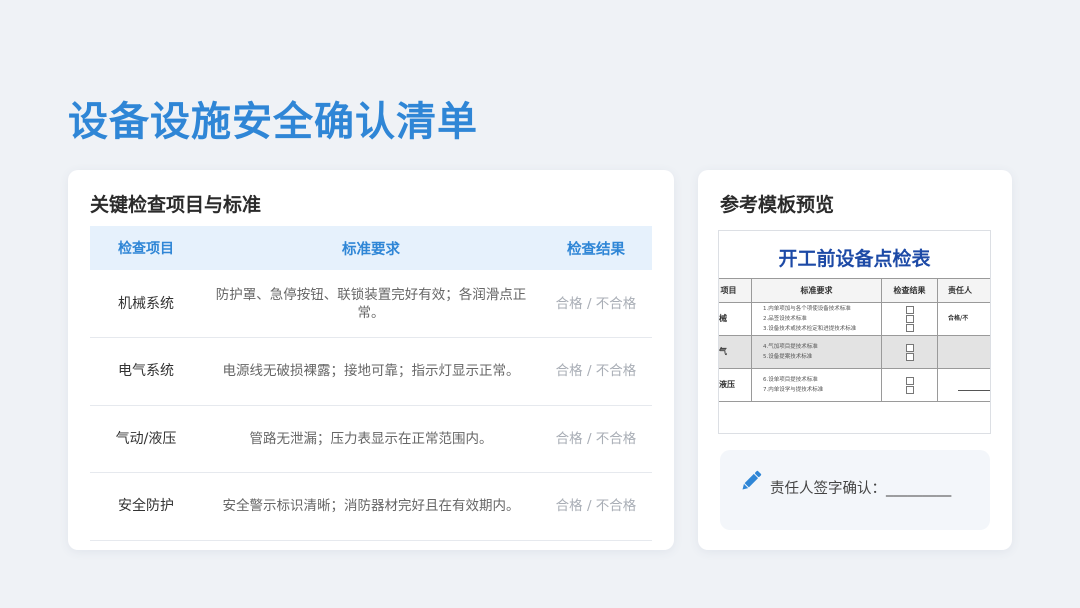 Image resolution: width=1080 pixels, height=608 pixels. I want to click on preview-row-label: 气, so click(735, 352).